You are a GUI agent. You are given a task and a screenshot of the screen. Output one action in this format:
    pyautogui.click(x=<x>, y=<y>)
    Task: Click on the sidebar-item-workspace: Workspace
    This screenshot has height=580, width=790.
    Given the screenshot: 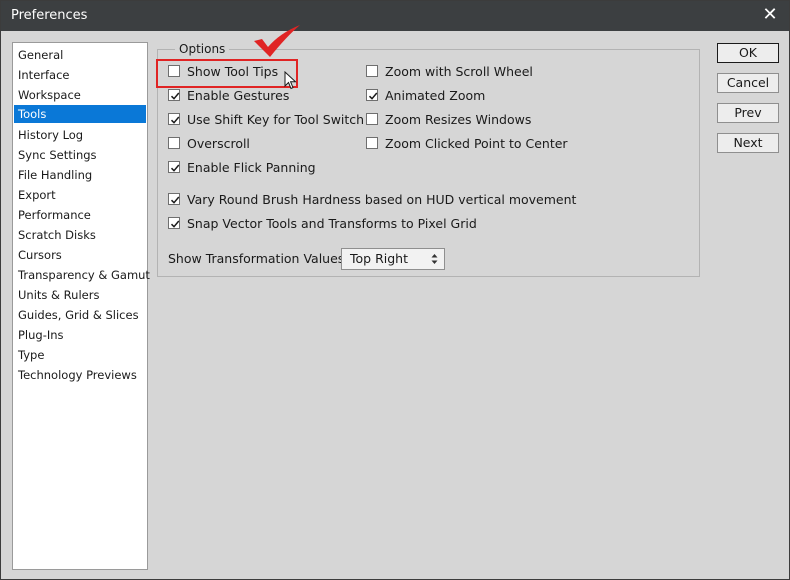 What is the action you would take?
    pyautogui.click(x=80, y=95)
    